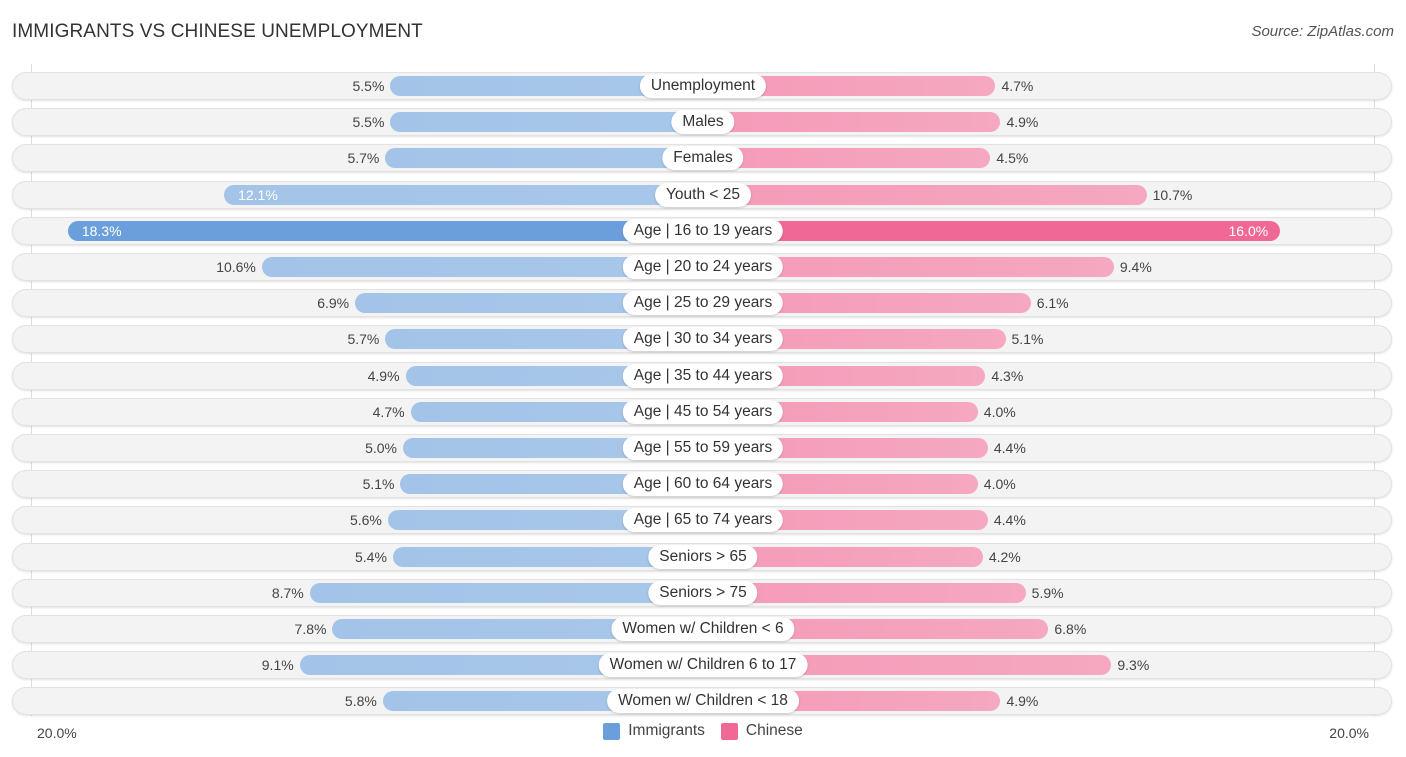 This screenshot has height=757, width=1406. I want to click on value-label-immigrants: 5.4%, so click(371, 557).